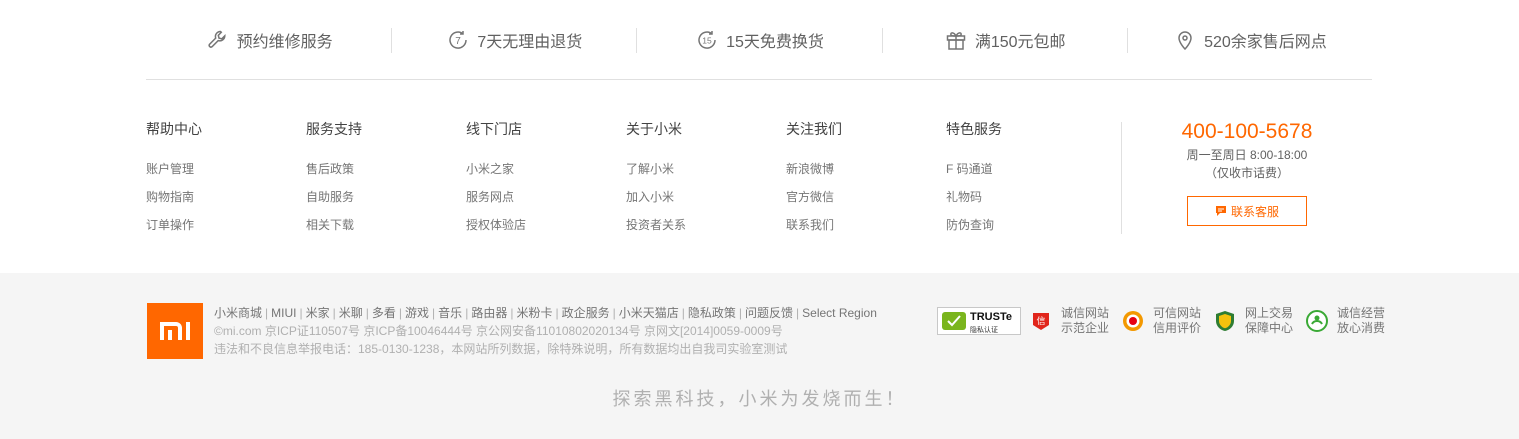 This screenshot has height=439, width=1519. I want to click on integrity-icon, so click(1317, 321).